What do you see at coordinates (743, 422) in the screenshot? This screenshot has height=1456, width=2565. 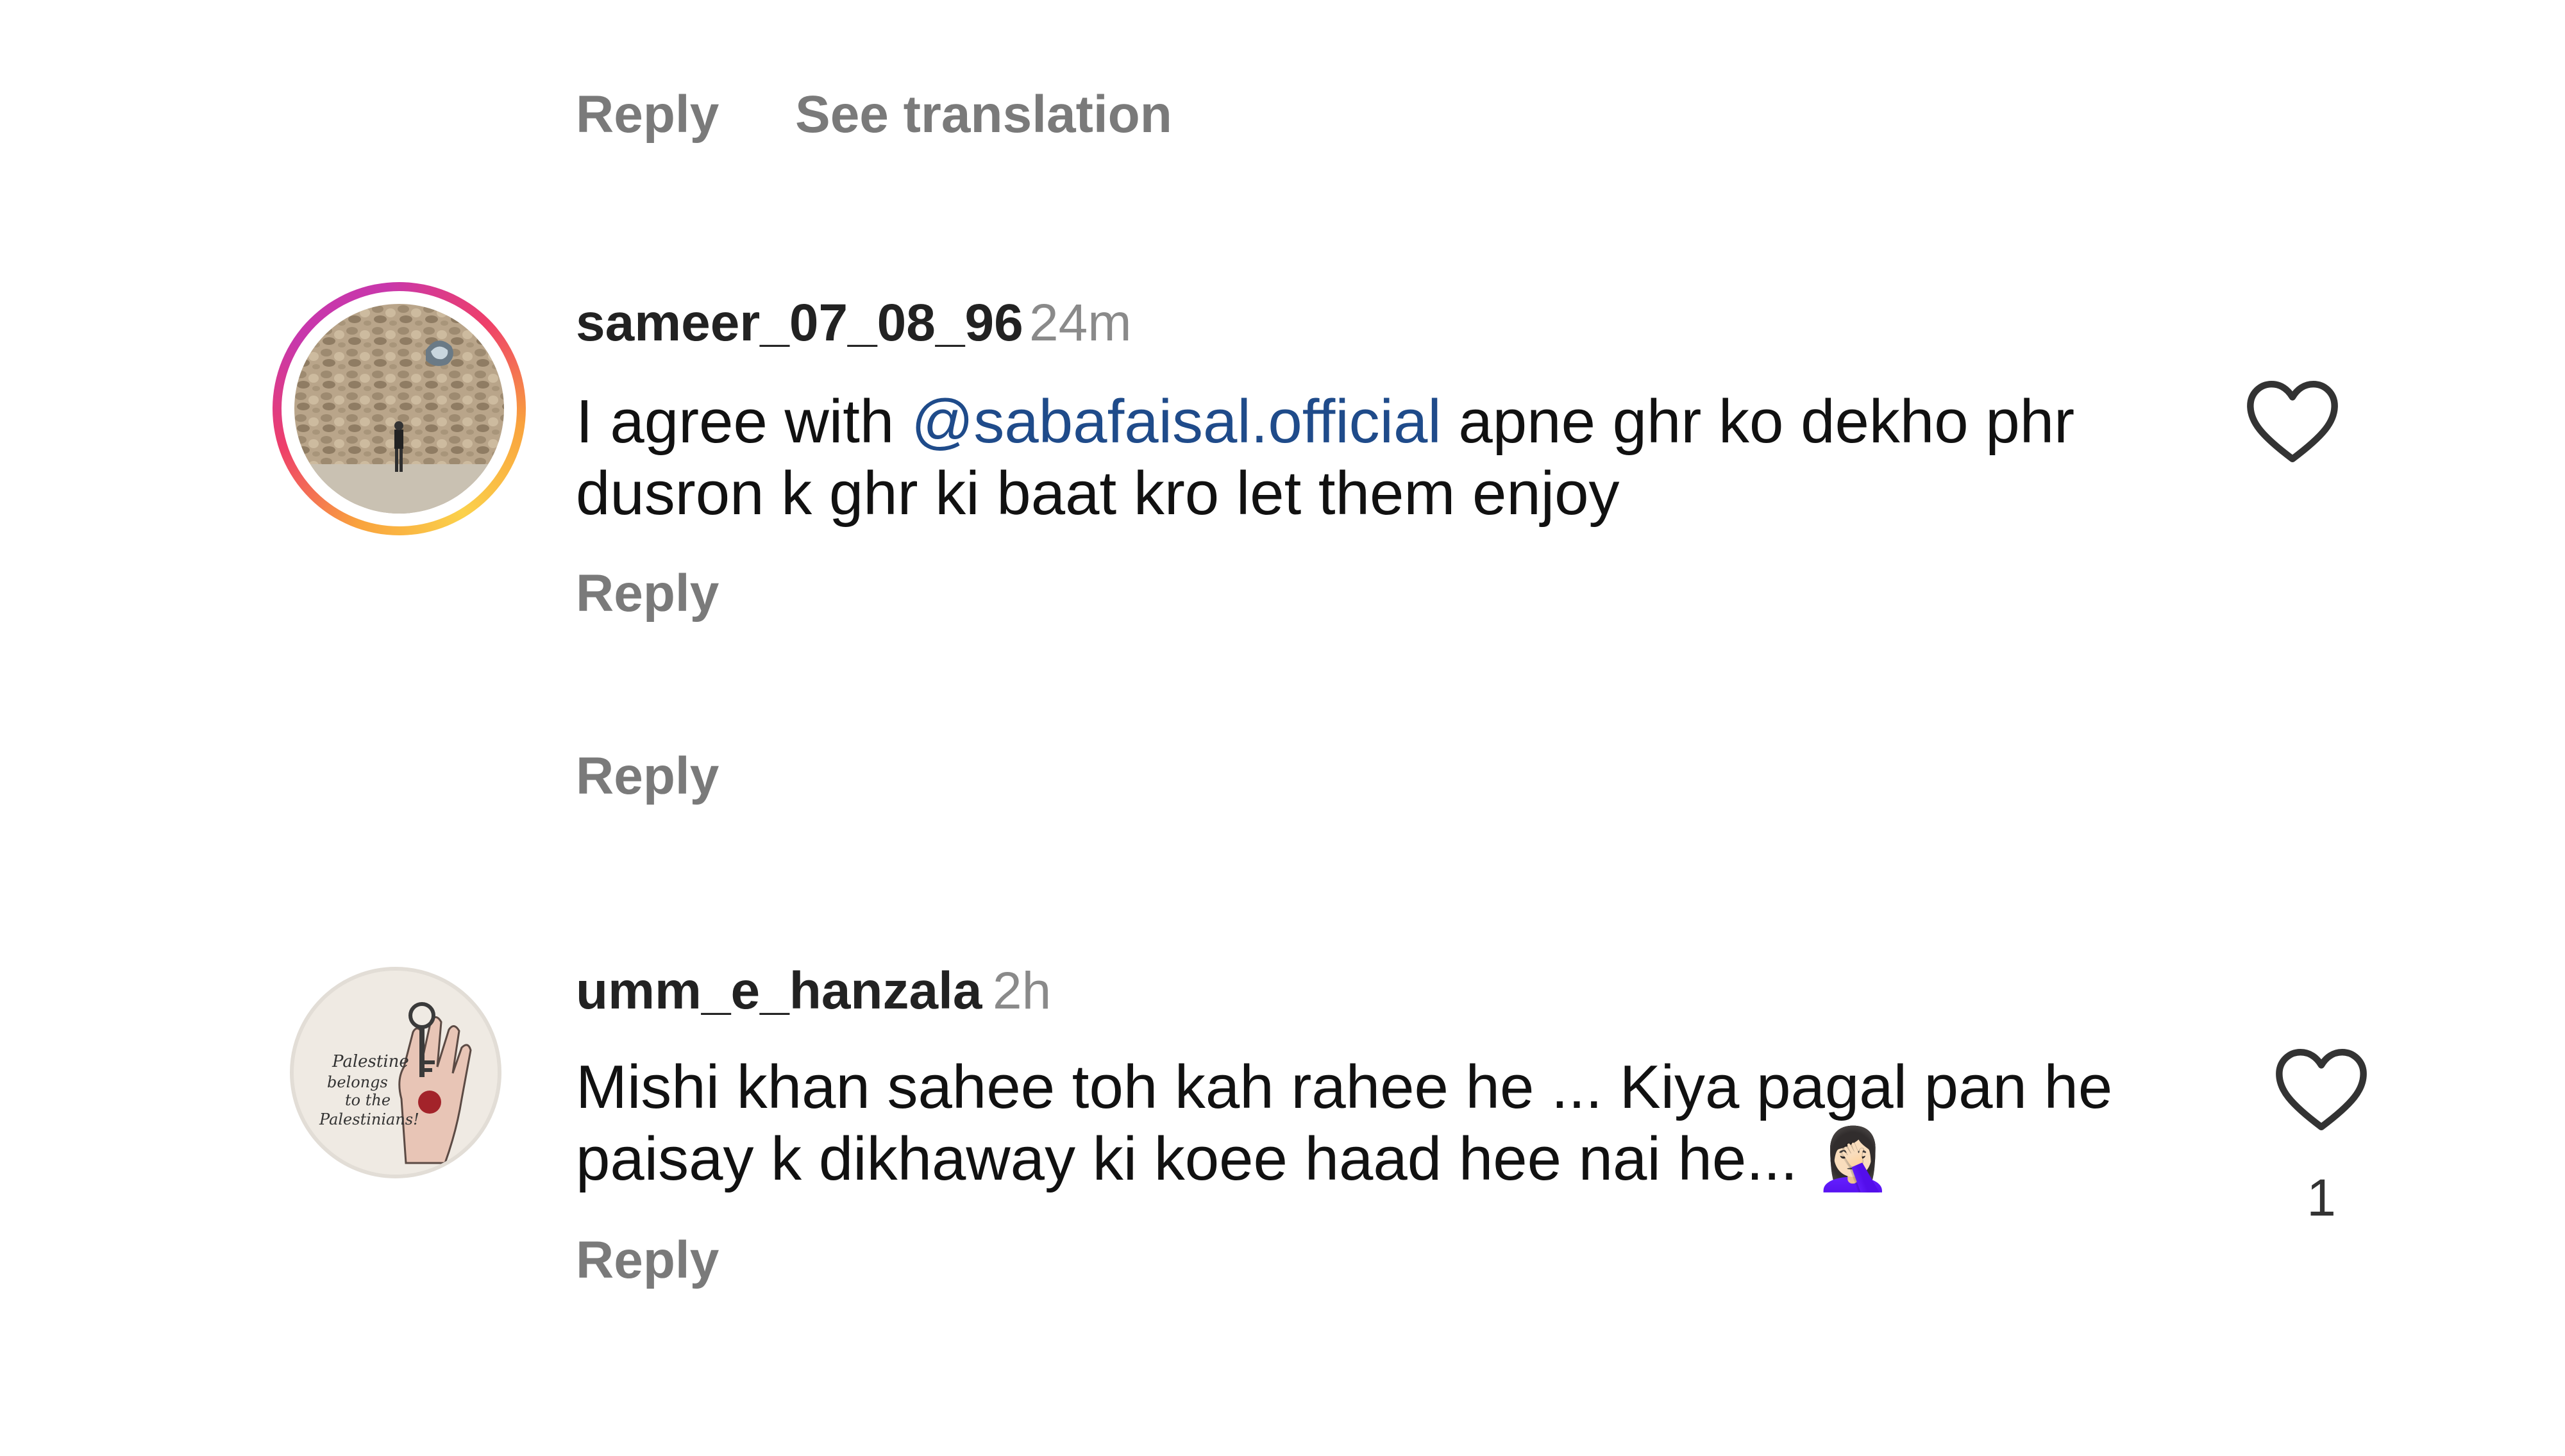 I see `comment-text-part: I agree with` at bounding box center [743, 422].